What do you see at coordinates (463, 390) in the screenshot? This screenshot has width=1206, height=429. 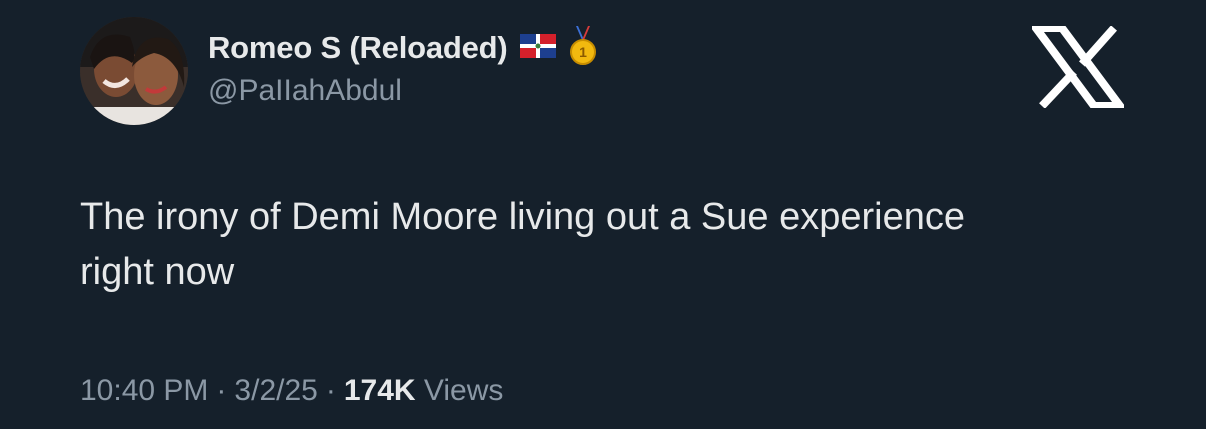 I see `views-label: Views` at bounding box center [463, 390].